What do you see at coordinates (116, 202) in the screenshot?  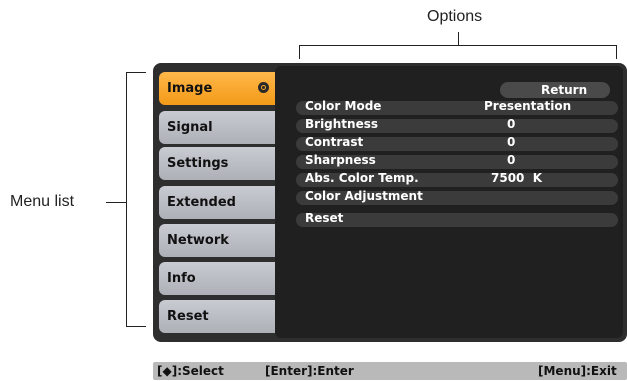 I see `menu-bracket-stem` at bounding box center [116, 202].